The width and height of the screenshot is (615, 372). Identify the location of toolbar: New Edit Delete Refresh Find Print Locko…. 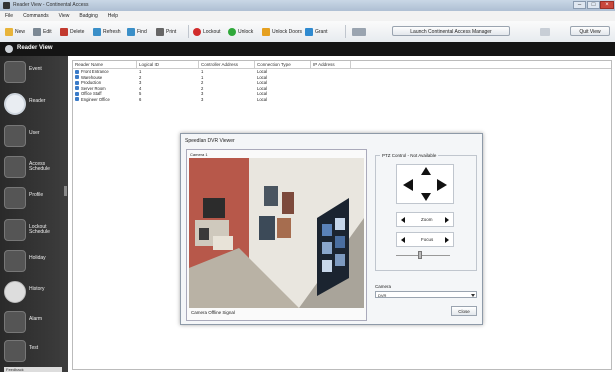
(307, 32).